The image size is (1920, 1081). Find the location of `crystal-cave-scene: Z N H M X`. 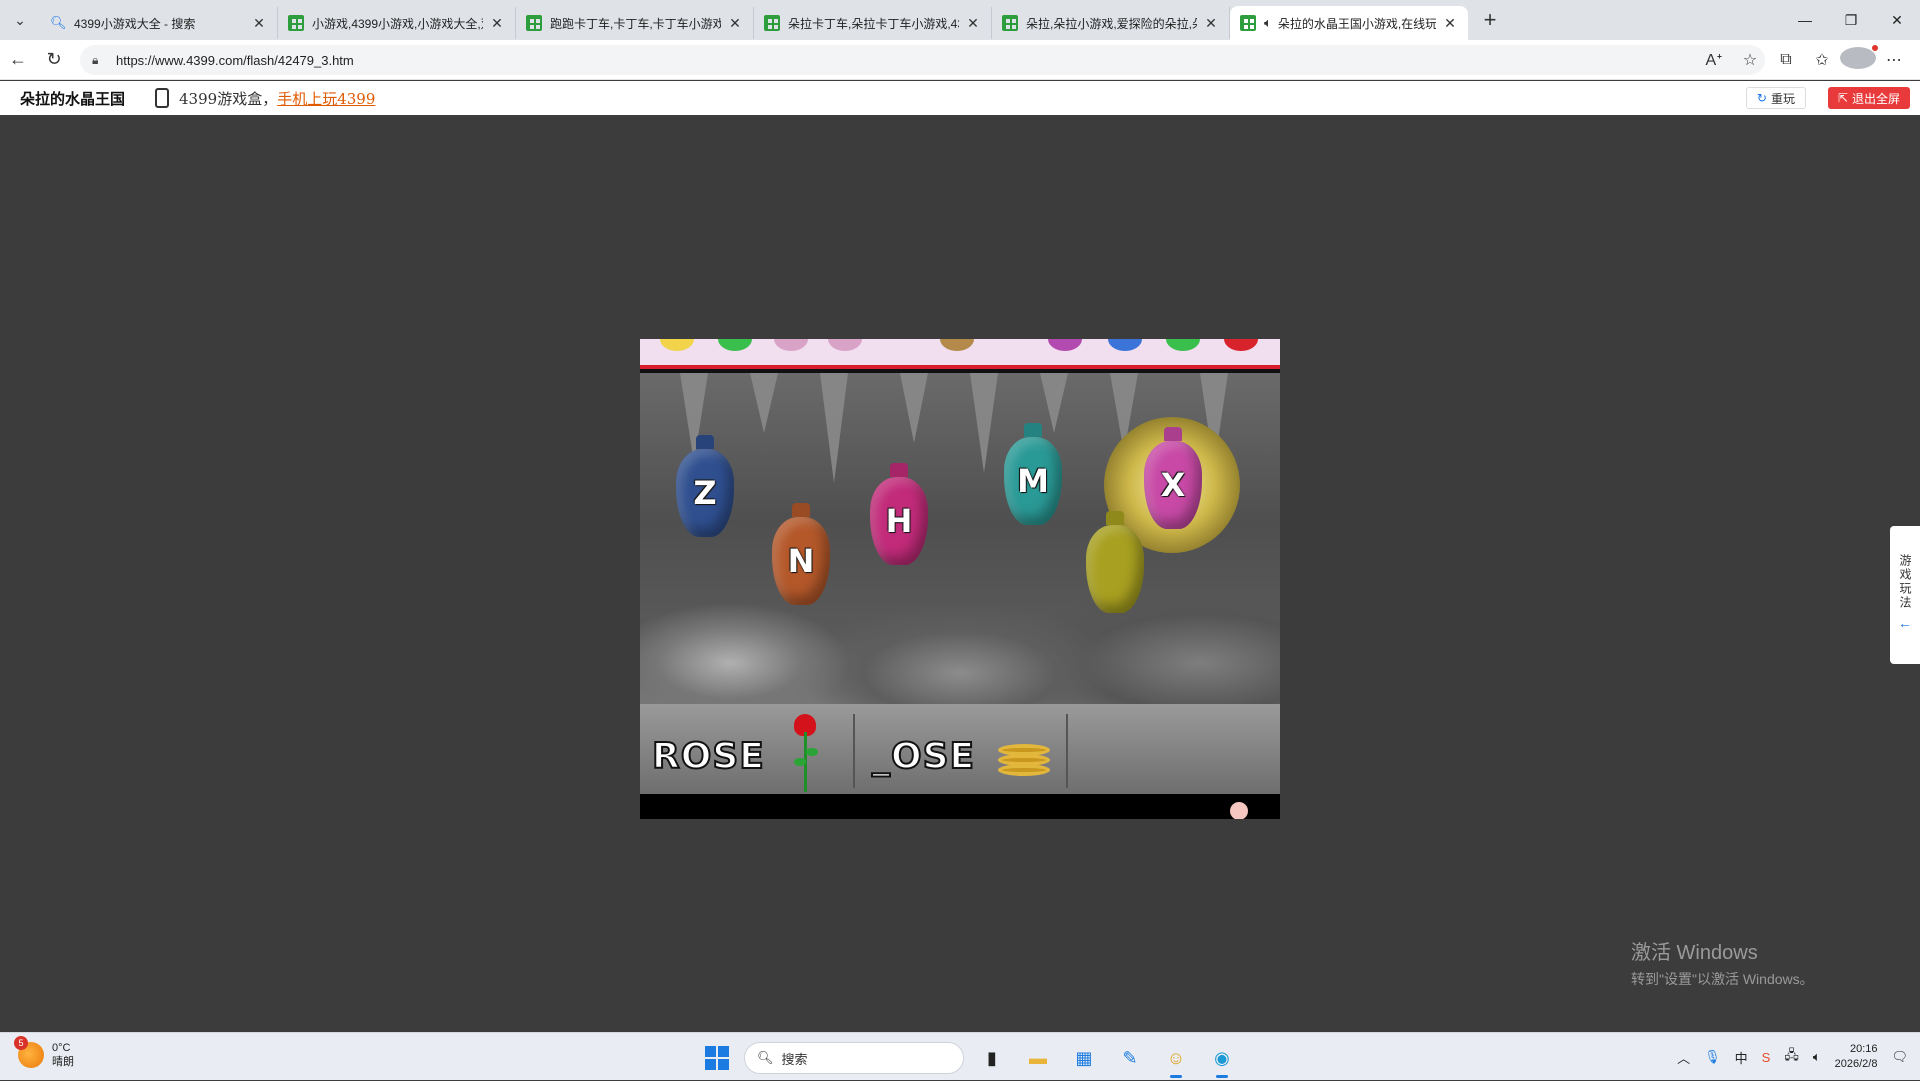

crystal-cave-scene: Z N H M X is located at coordinates (960, 538).